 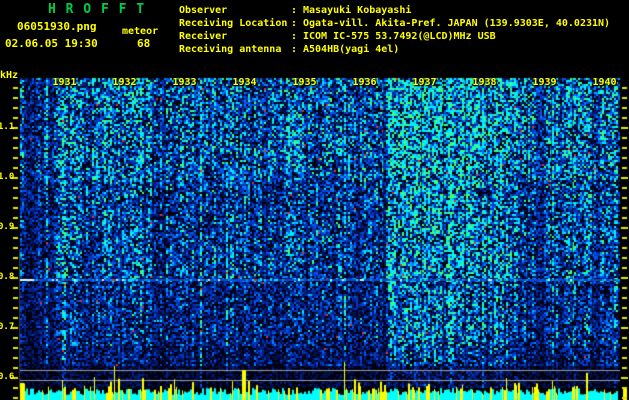 I want to click on observation-datetime: 02.06.05 19:30, so click(x=51, y=43).